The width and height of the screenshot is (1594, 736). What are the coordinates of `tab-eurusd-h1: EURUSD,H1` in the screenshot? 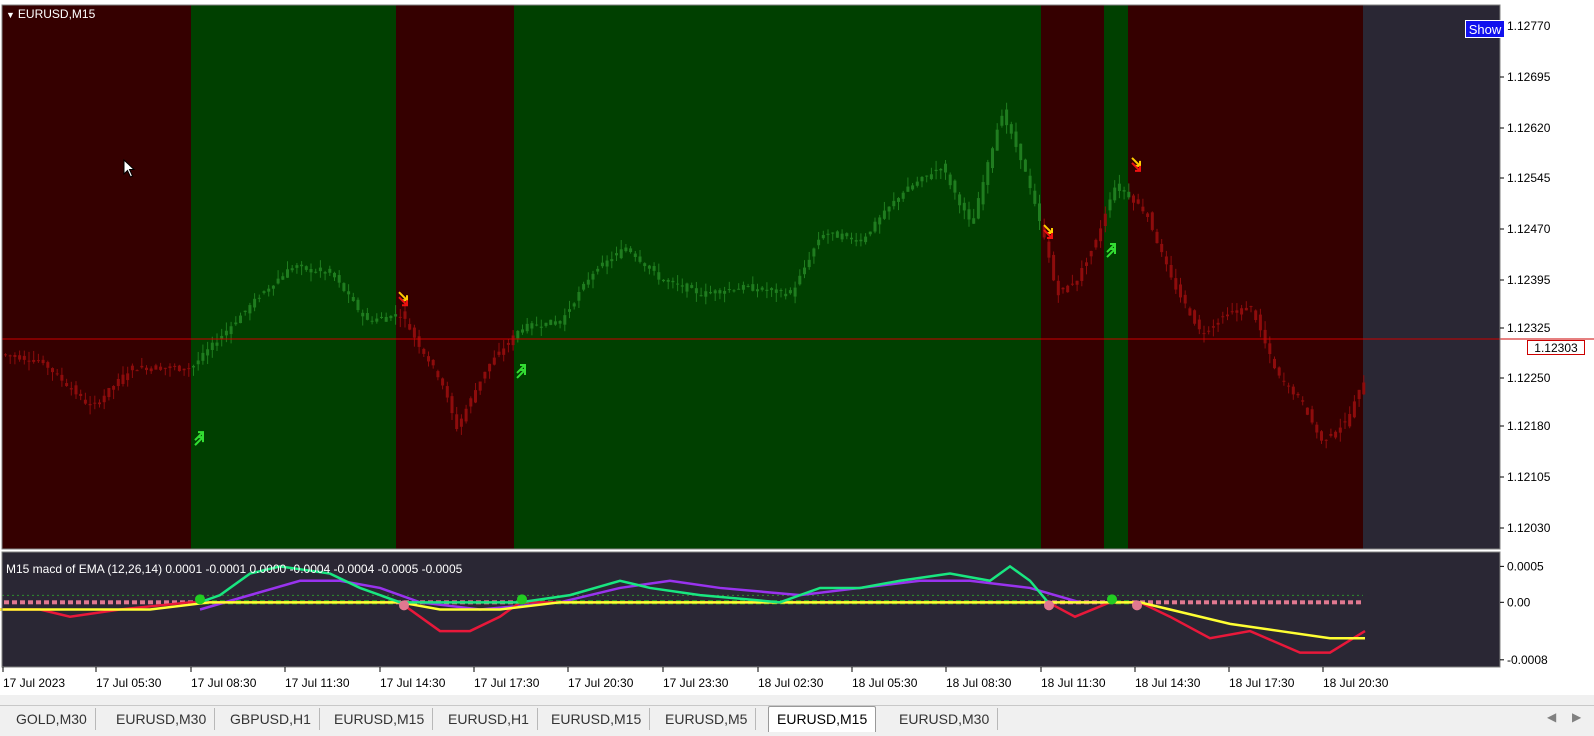 It's located at (489, 719).